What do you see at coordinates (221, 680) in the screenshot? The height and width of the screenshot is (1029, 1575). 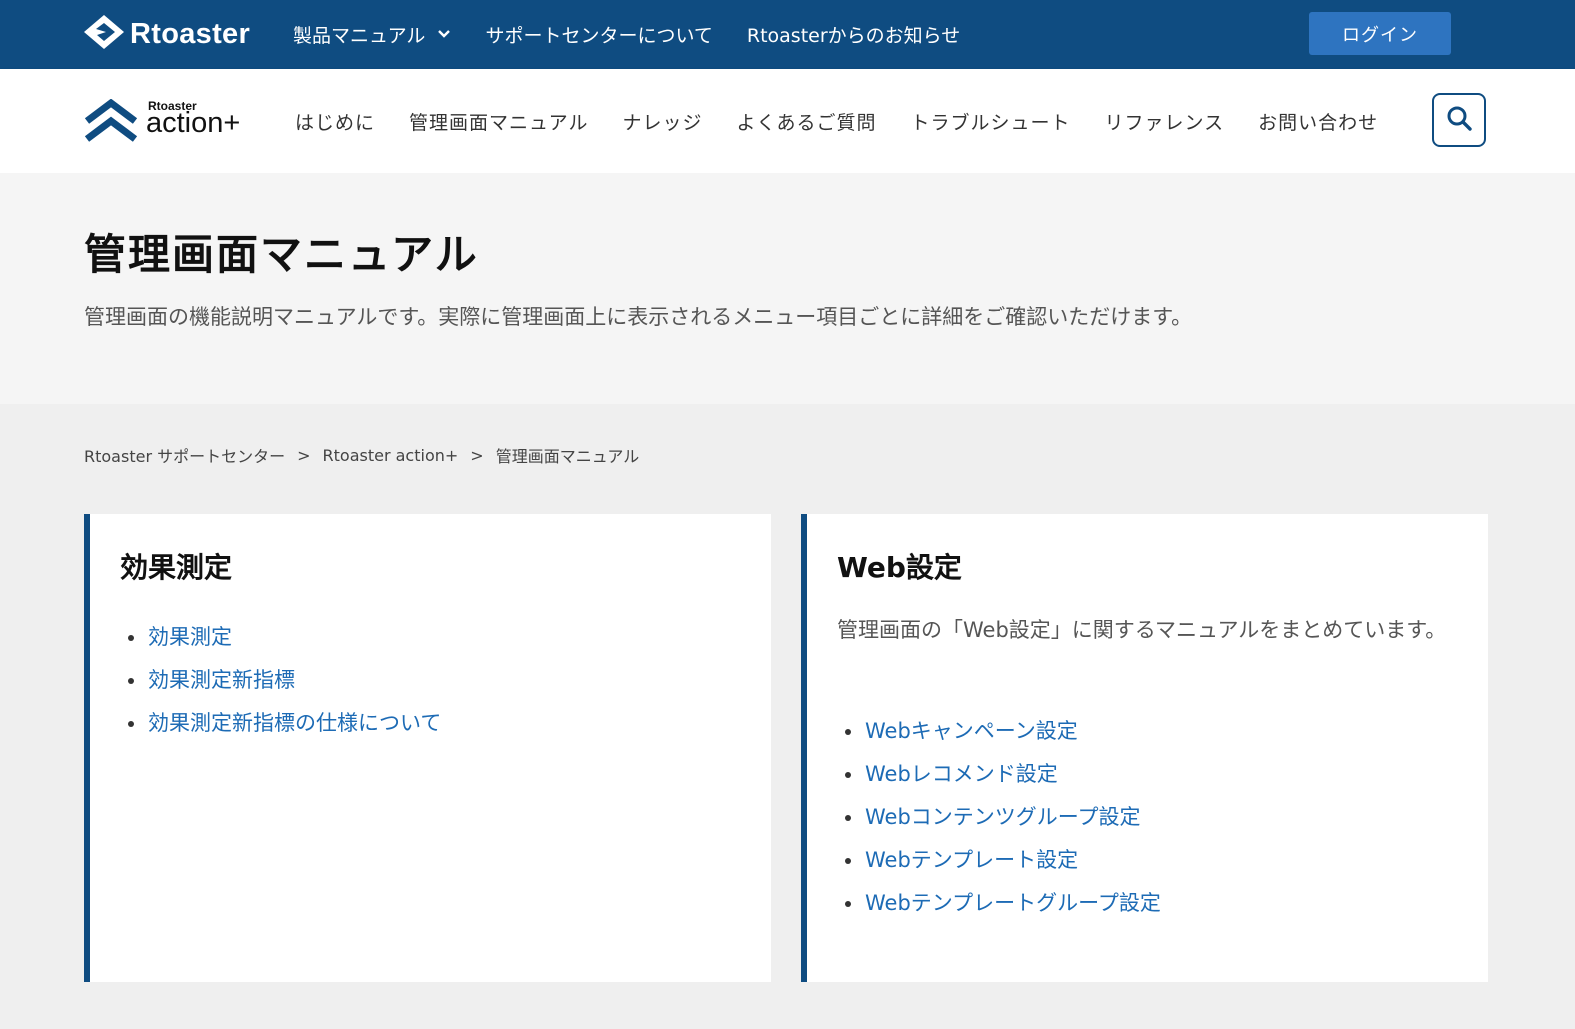 I see `link-new-metrics: 効果測定新指標` at bounding box center [221, 680].